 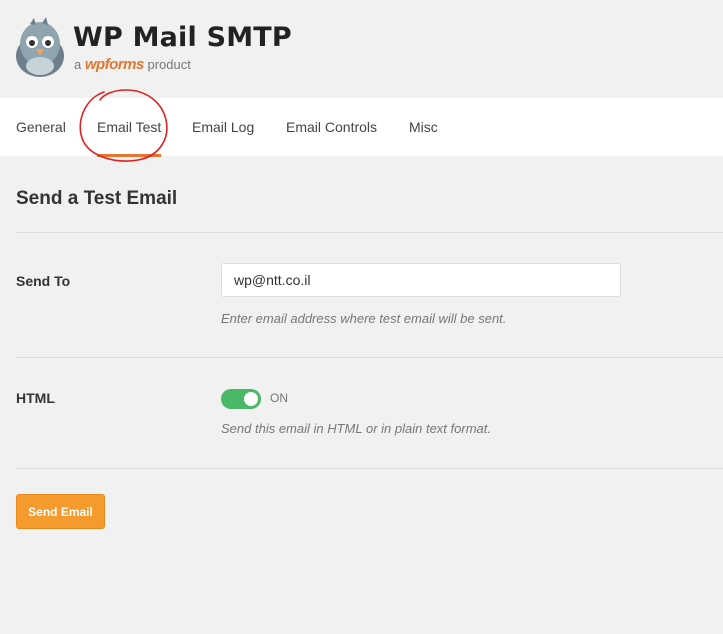 I want to click on send-to-label: Send To, so click(x=43, y=281).